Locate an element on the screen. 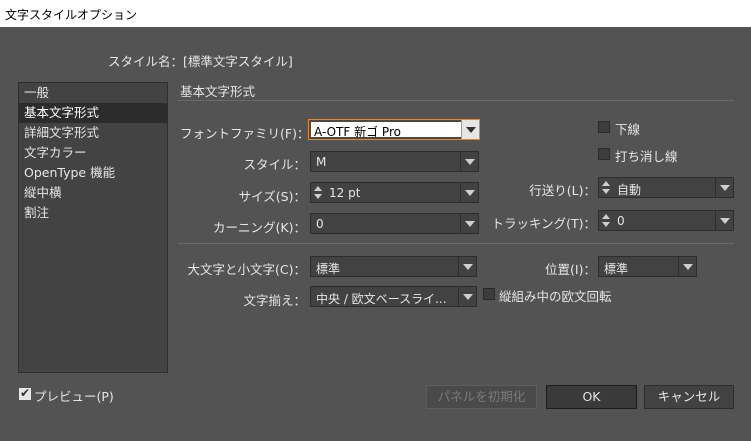 The width and height of the screenshot is (751, 441). preview-label: プレビュー(P) is located at coordinates (74, 396).